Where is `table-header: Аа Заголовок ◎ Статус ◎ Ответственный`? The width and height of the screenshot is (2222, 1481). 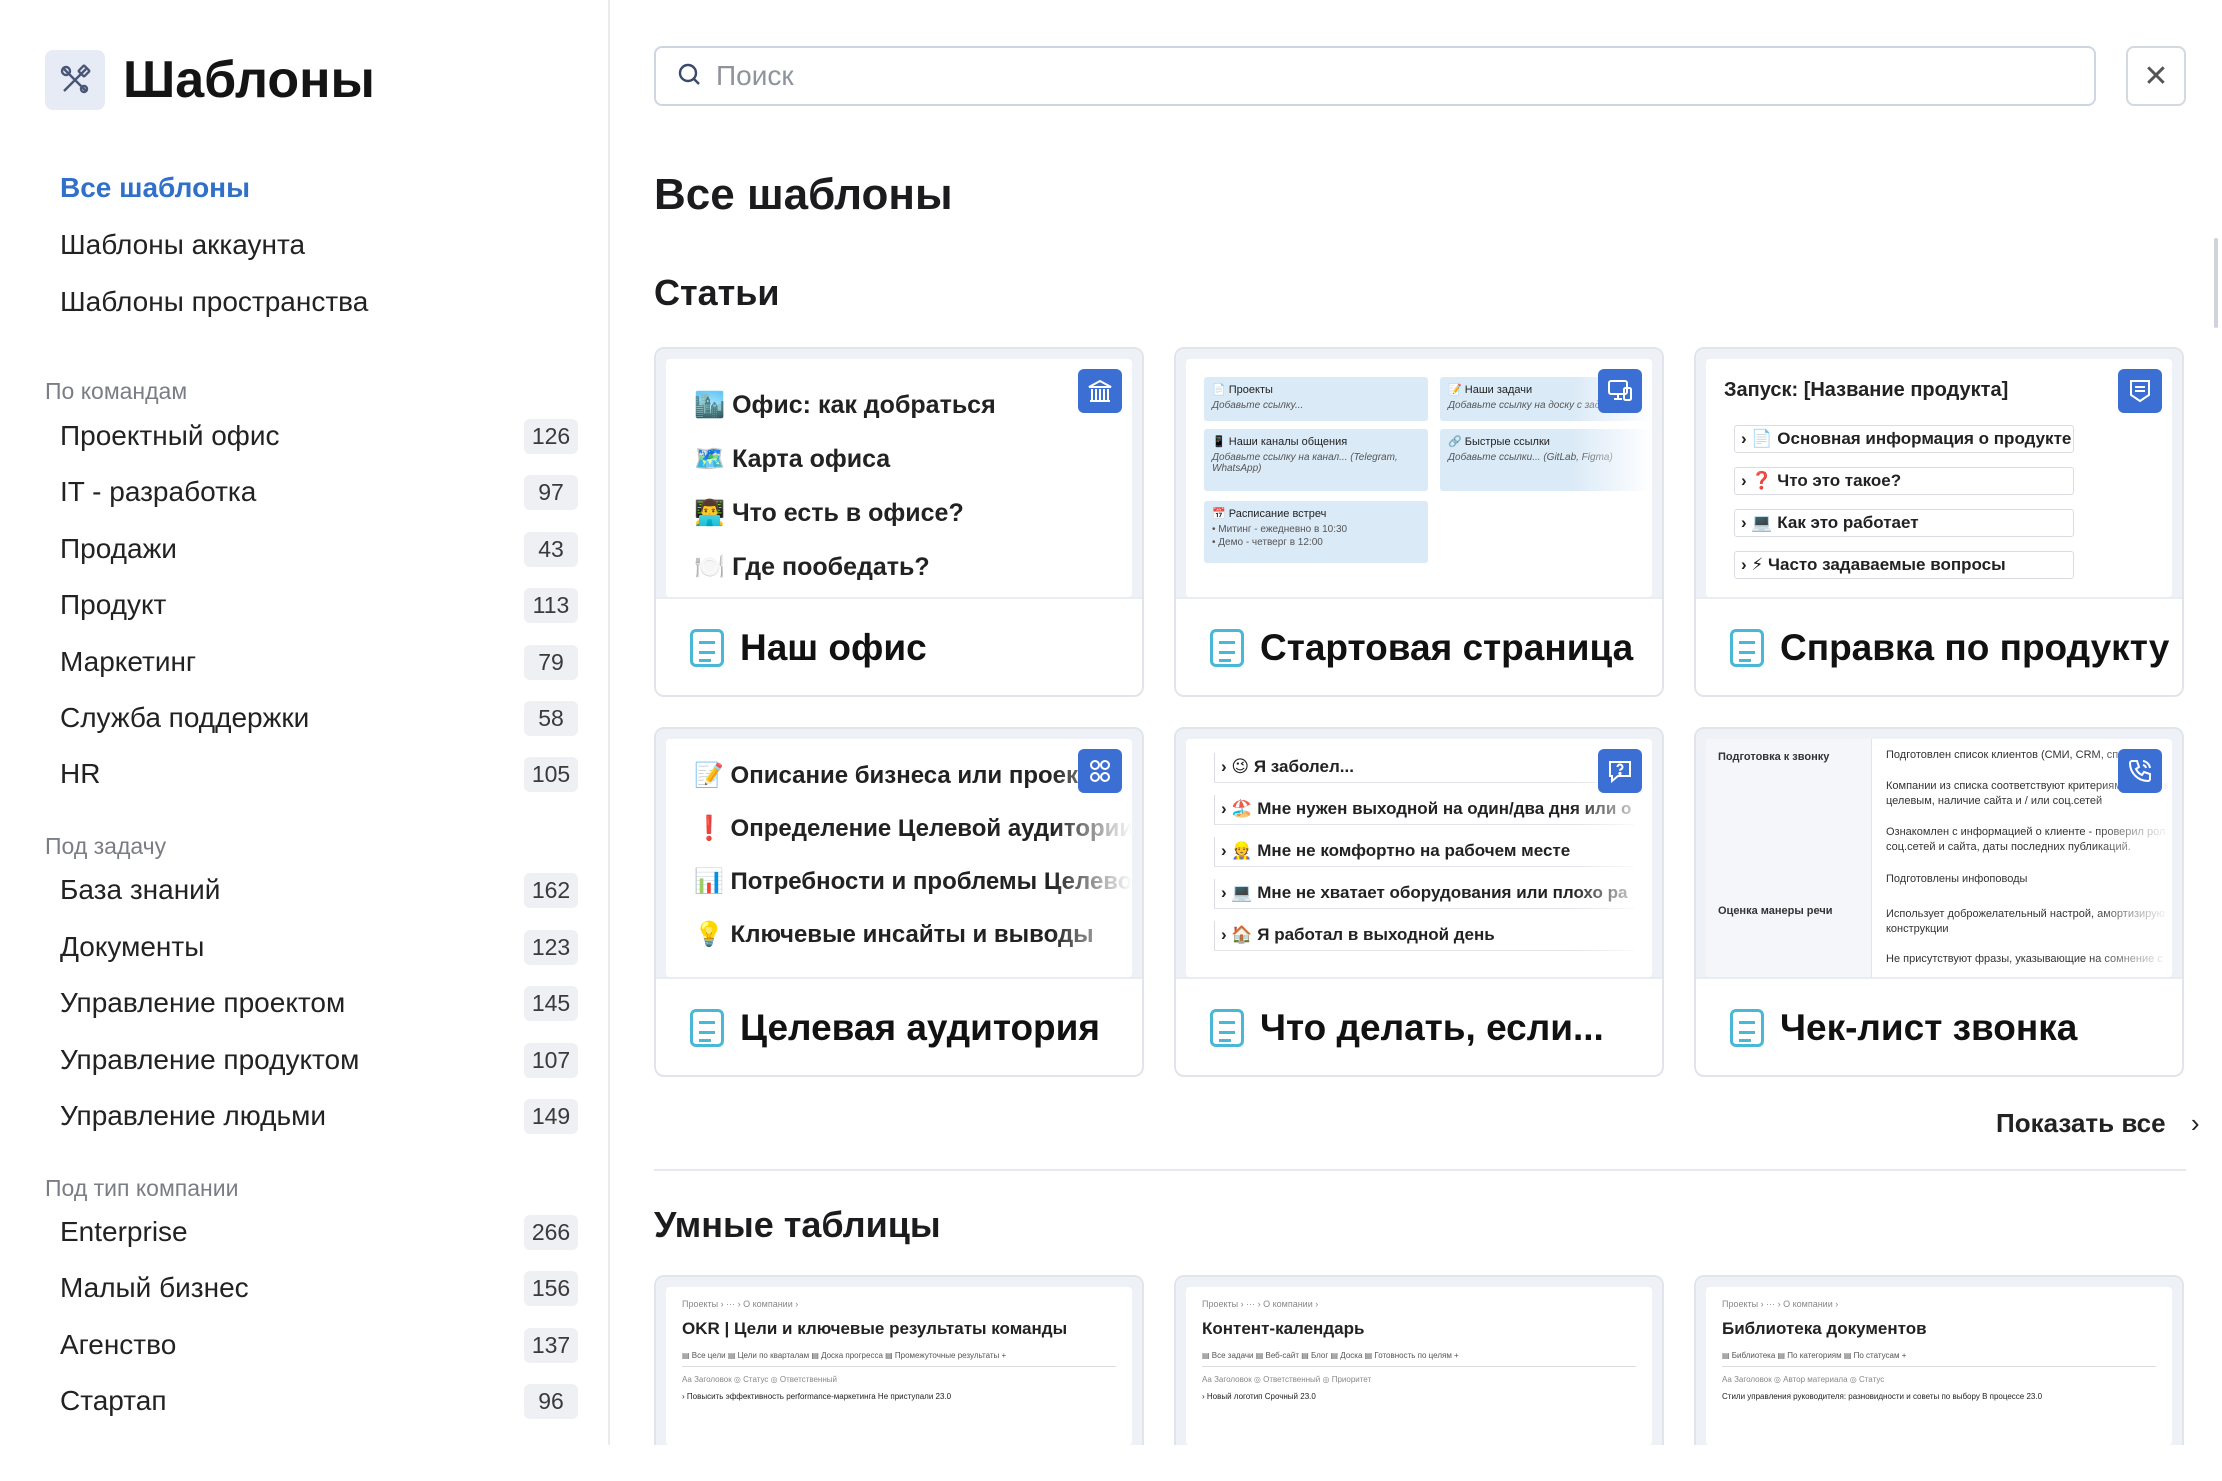
table-header: Аа Заголовок ◎ Статус ◎ Ответственный is located at coordinates (759, 1379).